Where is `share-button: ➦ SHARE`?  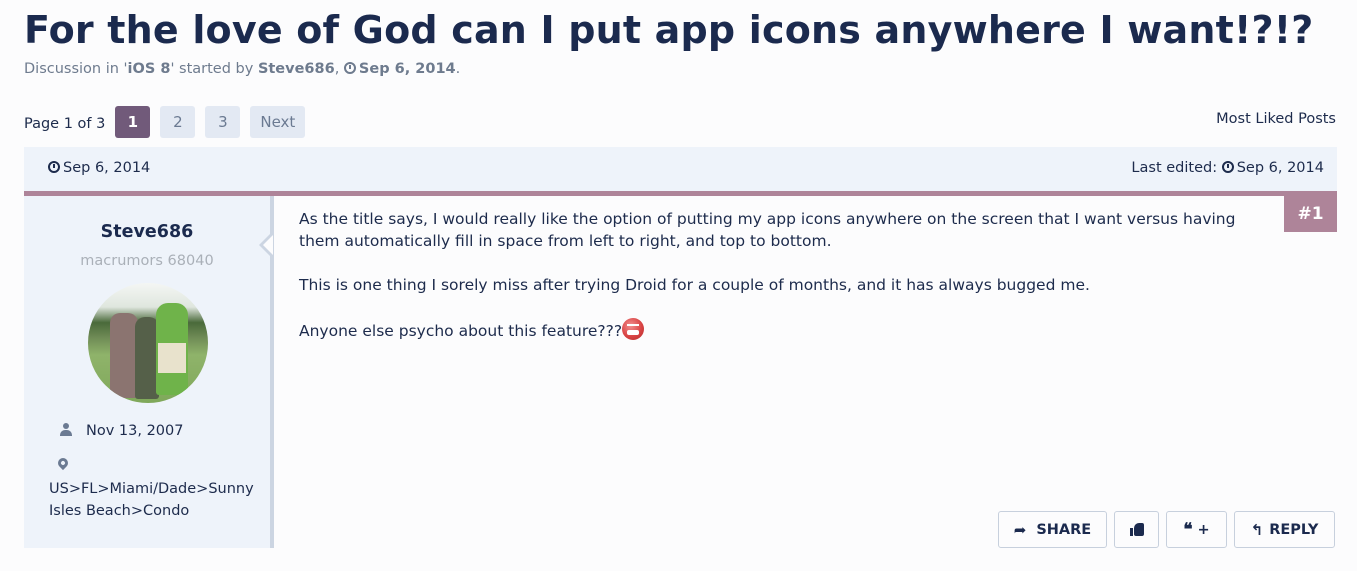
share-button: ➦ SHARE is located at coordinates (1052, 529).